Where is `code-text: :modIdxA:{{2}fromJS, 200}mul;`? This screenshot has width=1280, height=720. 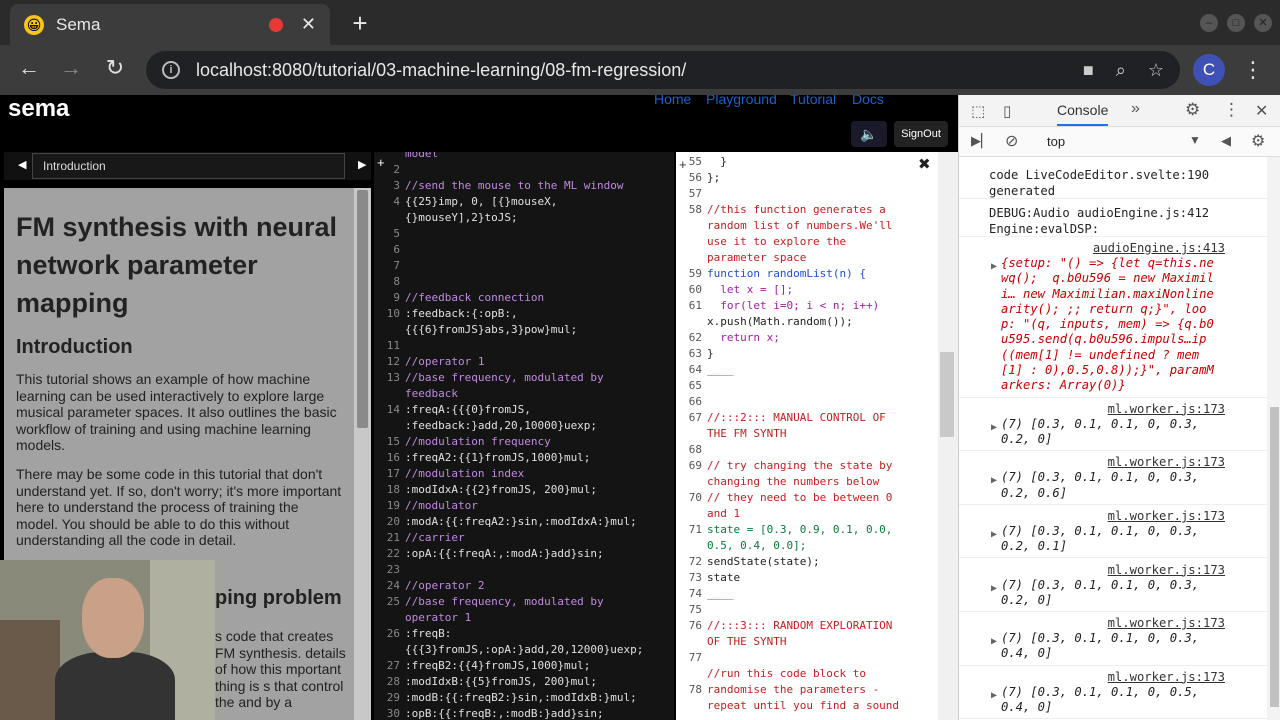 code-text: :modIdxA:{{2}fromJS, 200}mul; is located at coordinates (501, 490).